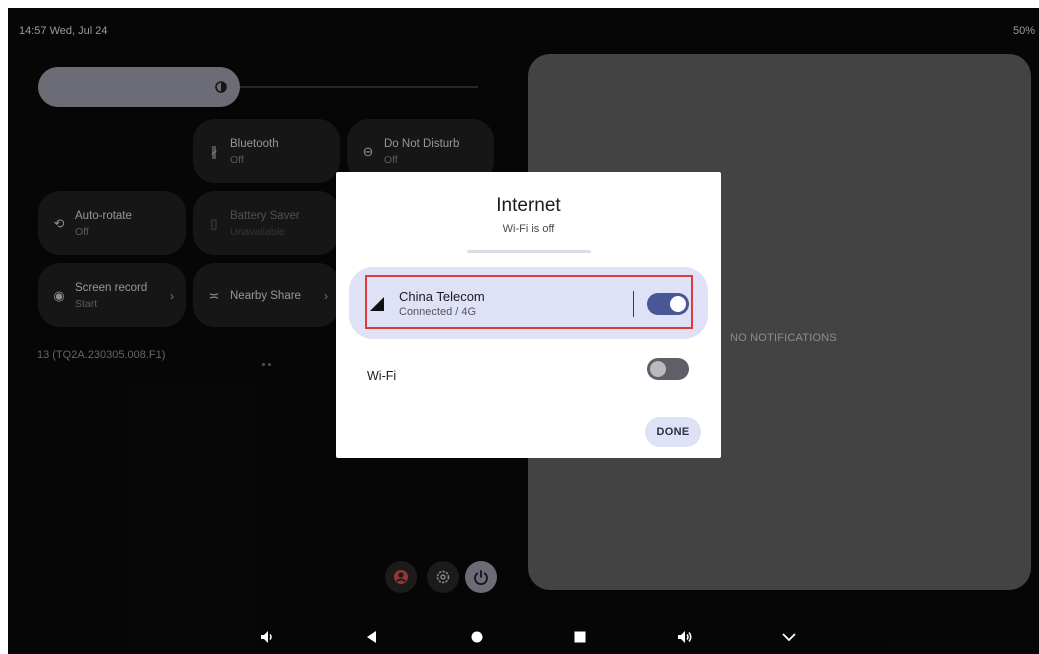 The image size is (1039, 654). What do you see at coordinates (529, 251) in the screenshot?
I see `dialog-divider` at bounding box center [529, 251].